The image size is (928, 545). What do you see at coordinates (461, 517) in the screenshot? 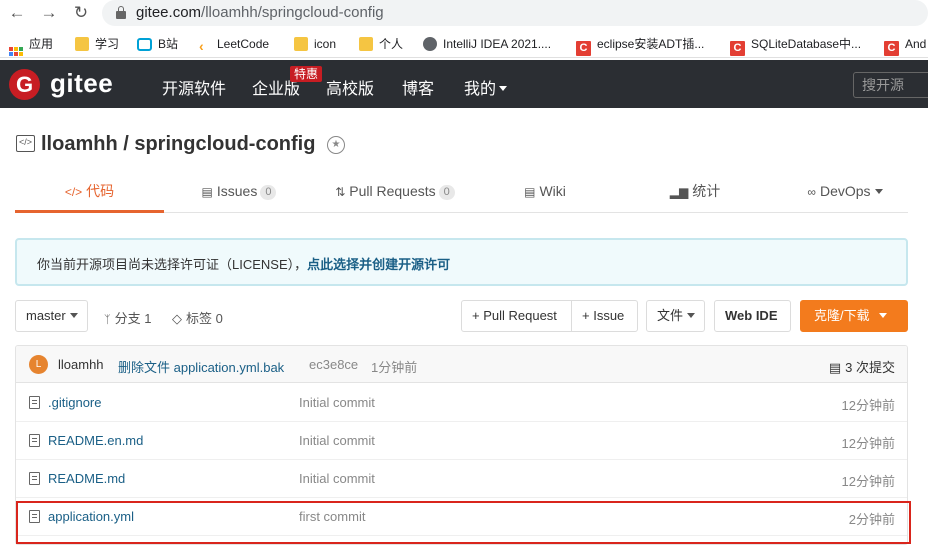
I see `table-row: application.yml first commit 2分钟前` at bounding box center [461, 517].